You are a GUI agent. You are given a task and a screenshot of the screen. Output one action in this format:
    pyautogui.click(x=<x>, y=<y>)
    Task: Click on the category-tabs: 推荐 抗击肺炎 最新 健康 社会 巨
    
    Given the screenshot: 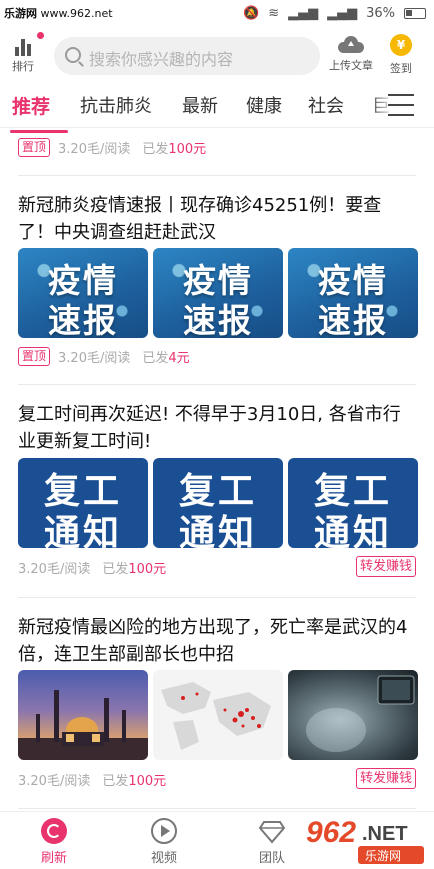 What is the action you would take?
    pyautogui.click(x=217, y=108)
    